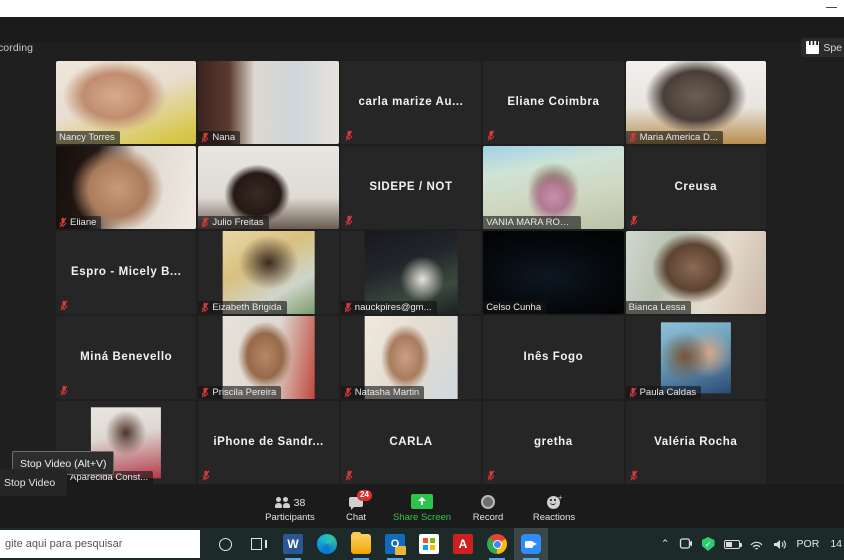 The image size is (844, 560). Describe the element at coordinates (268, 272) in the screenshot. I see `participant-tile: Eizabeth Brigida` at that location.